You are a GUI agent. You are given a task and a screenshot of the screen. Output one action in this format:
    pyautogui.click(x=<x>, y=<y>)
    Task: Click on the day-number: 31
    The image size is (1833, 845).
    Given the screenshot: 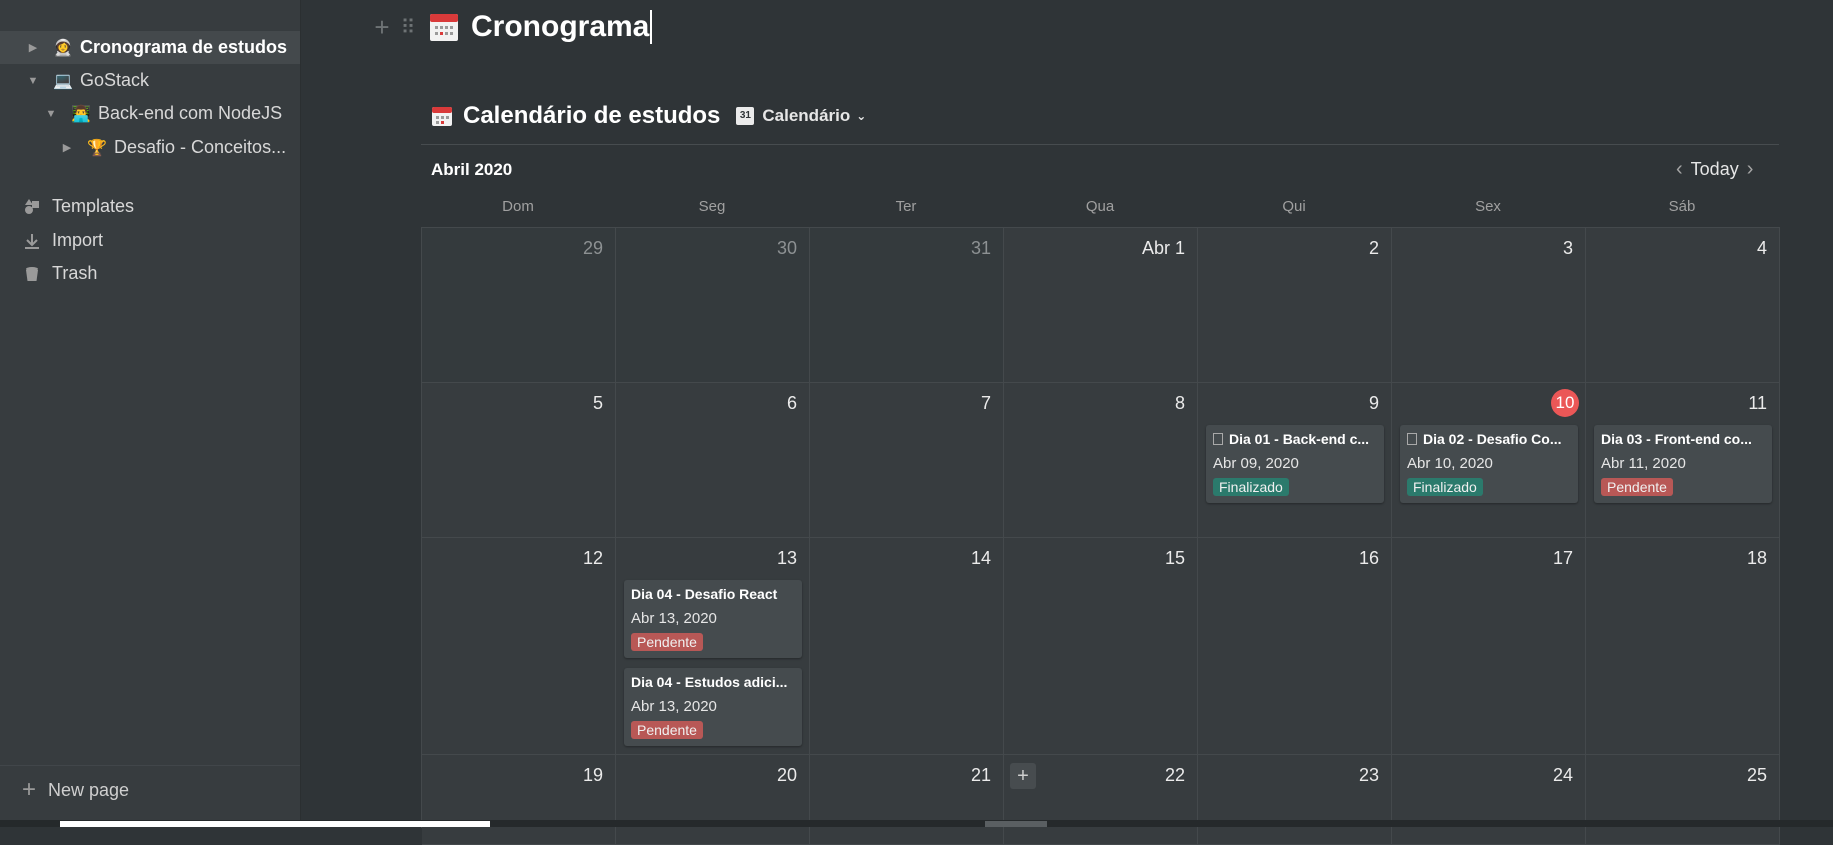 What is the action you would take?
    pyautogui.click(x=980, y=248)
    